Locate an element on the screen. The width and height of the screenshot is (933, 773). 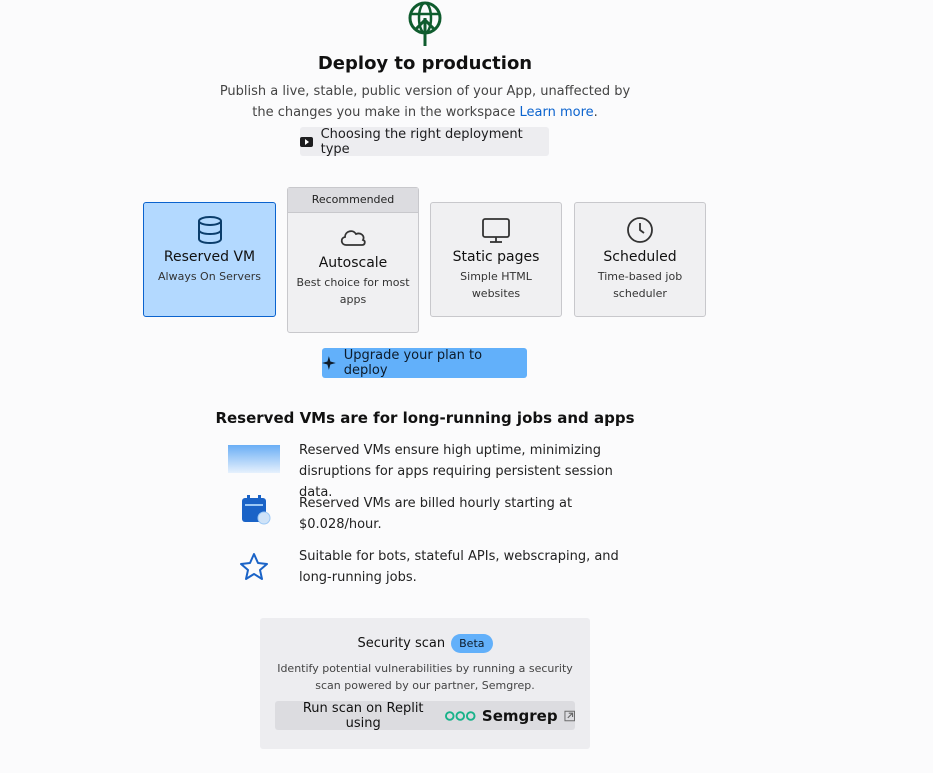
deploy-card-static-pages: Static pages Simple HTML websites is located at coordinates (496, 259).